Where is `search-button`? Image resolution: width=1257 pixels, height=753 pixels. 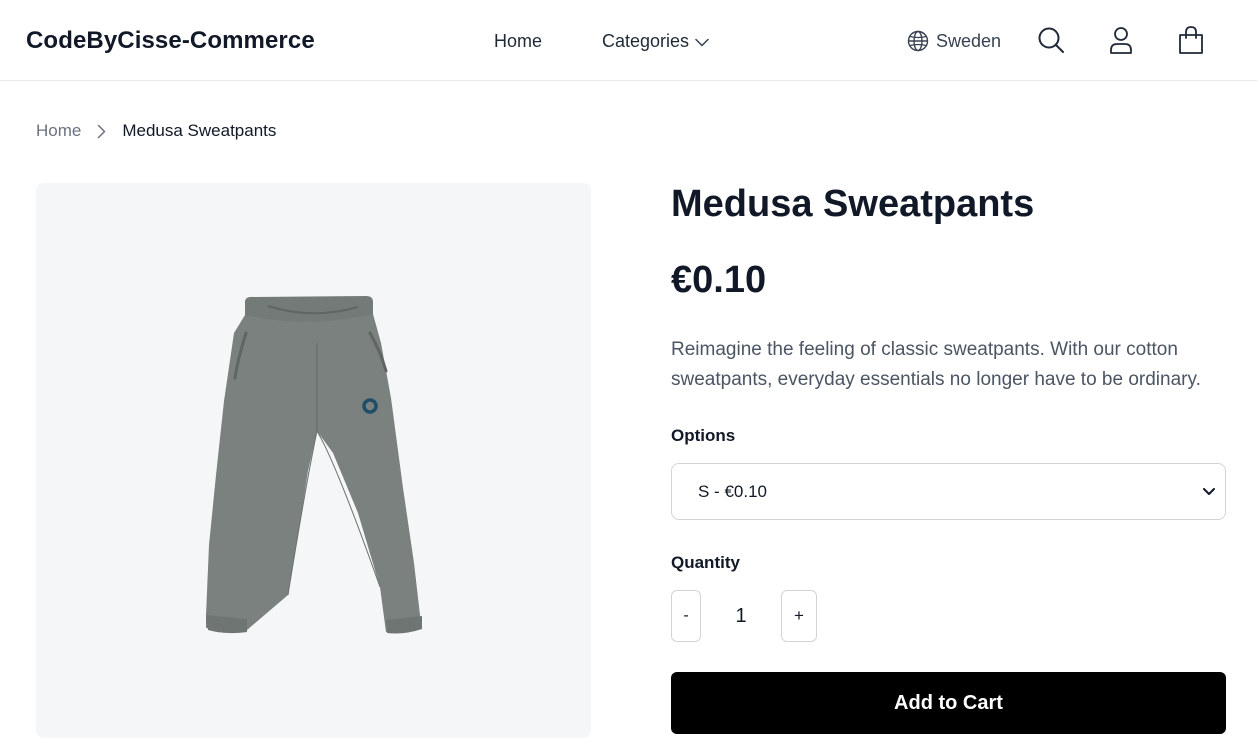
search-button is located at coordinates (1051, 40).